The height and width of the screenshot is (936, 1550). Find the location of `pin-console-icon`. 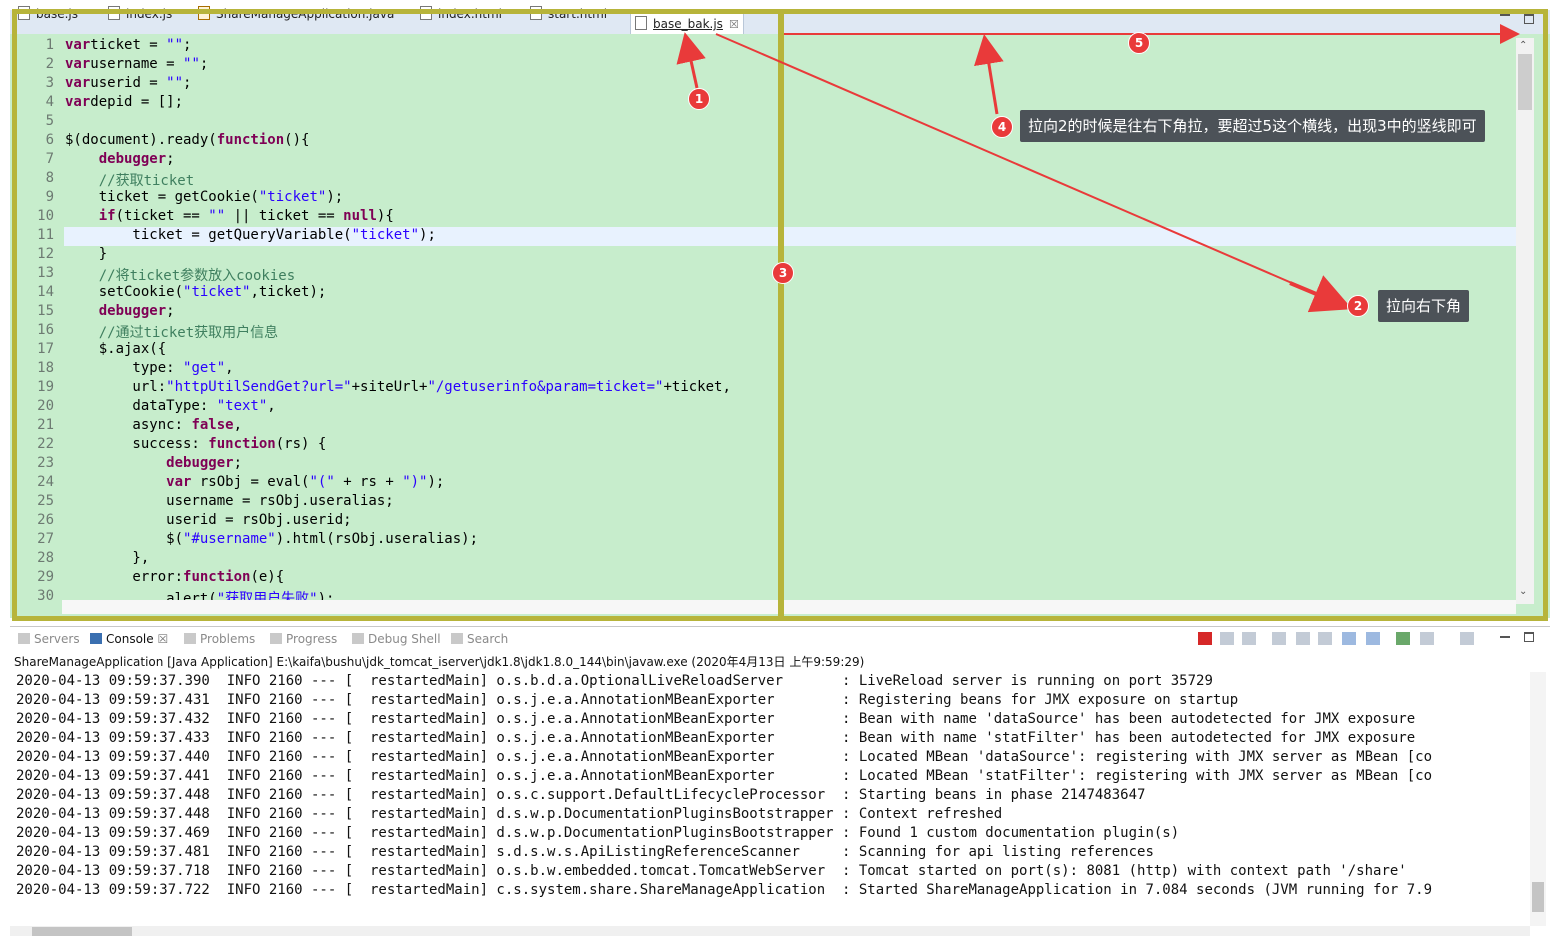

pin-console-icon is located at coordinates (1403, 638).